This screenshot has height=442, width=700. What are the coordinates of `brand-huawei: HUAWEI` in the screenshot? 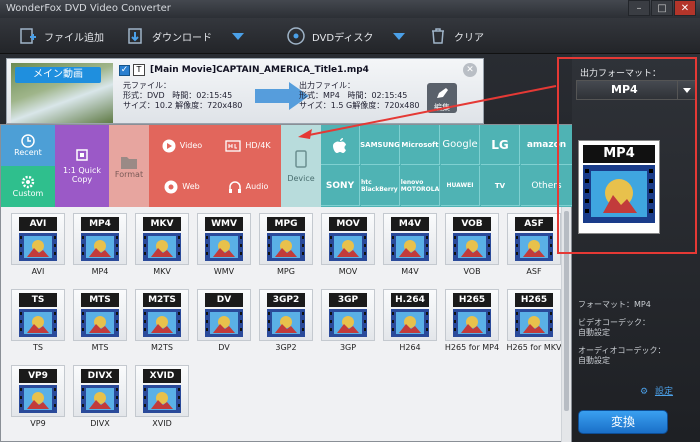 It's located at (460, 186).